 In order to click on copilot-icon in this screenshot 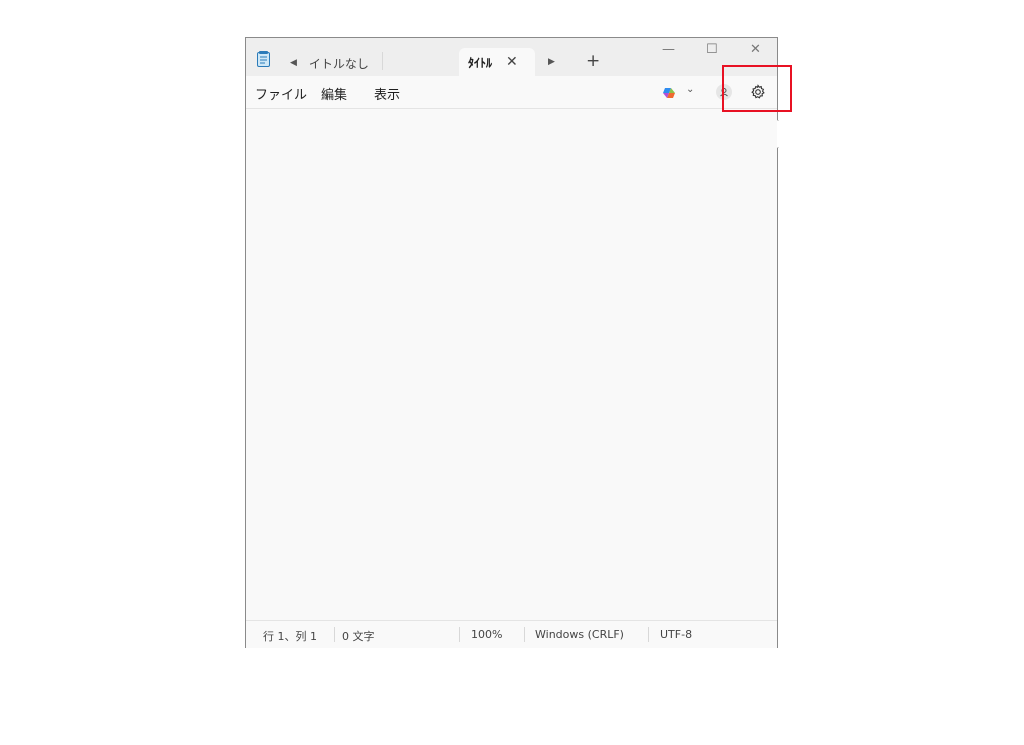, I will do `click(669, 92)`.